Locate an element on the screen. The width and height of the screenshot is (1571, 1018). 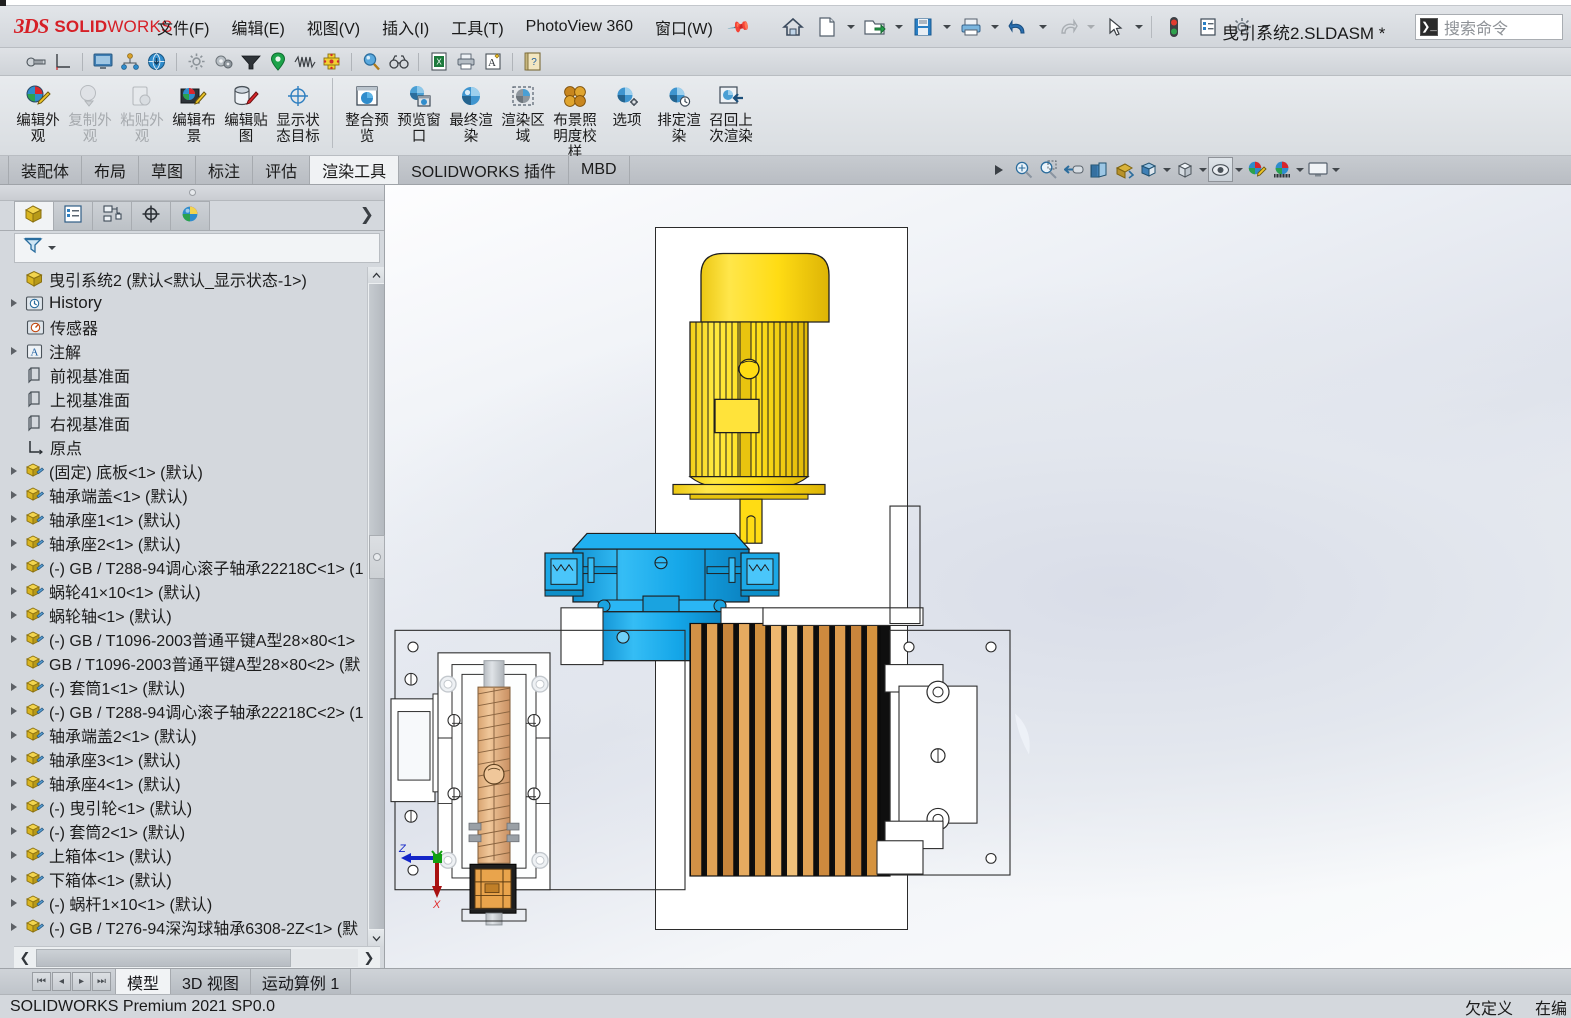
caret-down-icon is located at coordinates (52, 248).